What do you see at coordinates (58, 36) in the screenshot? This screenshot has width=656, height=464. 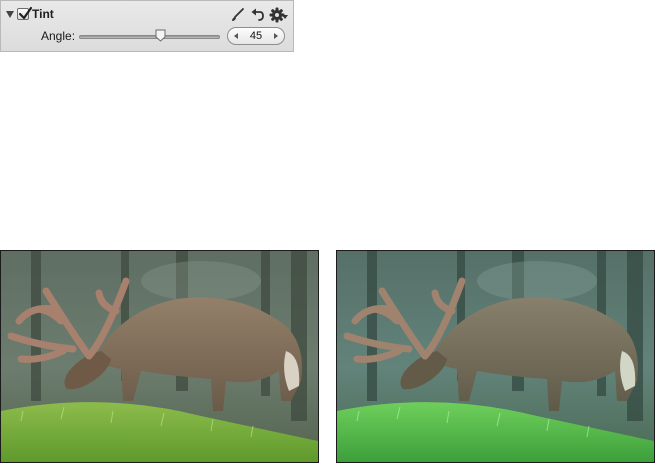 I see `angle-label: Angle:` at bounding box center [58, 36].